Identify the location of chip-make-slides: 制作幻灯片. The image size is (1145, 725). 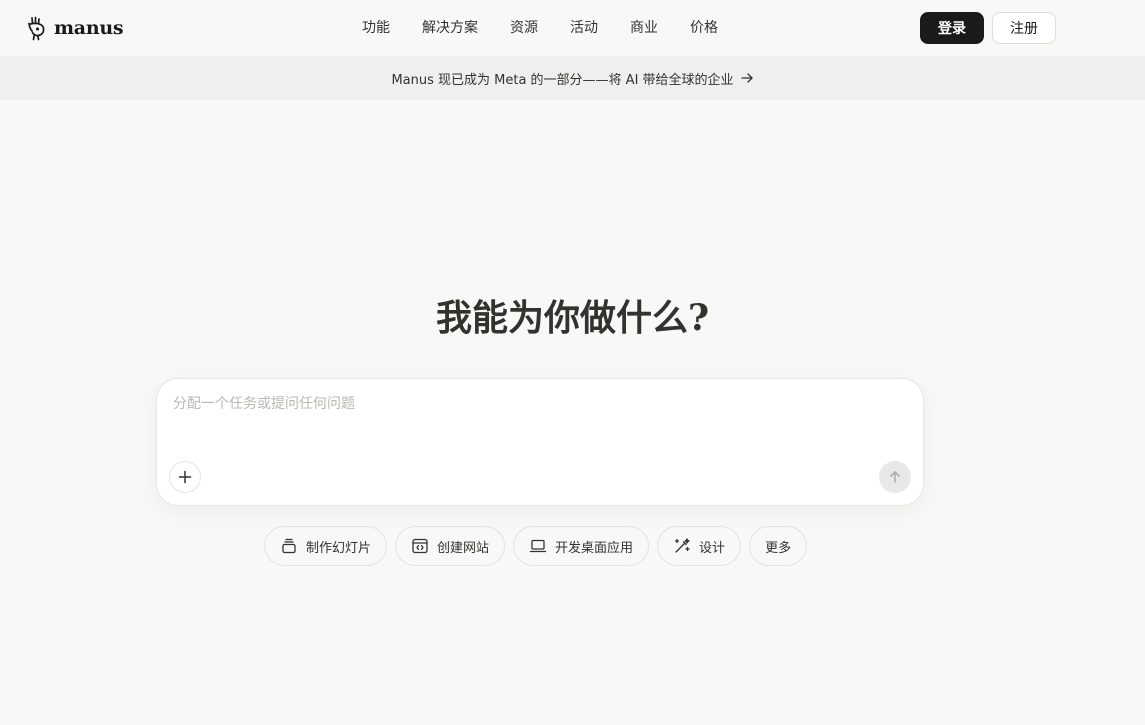
(326, 546).